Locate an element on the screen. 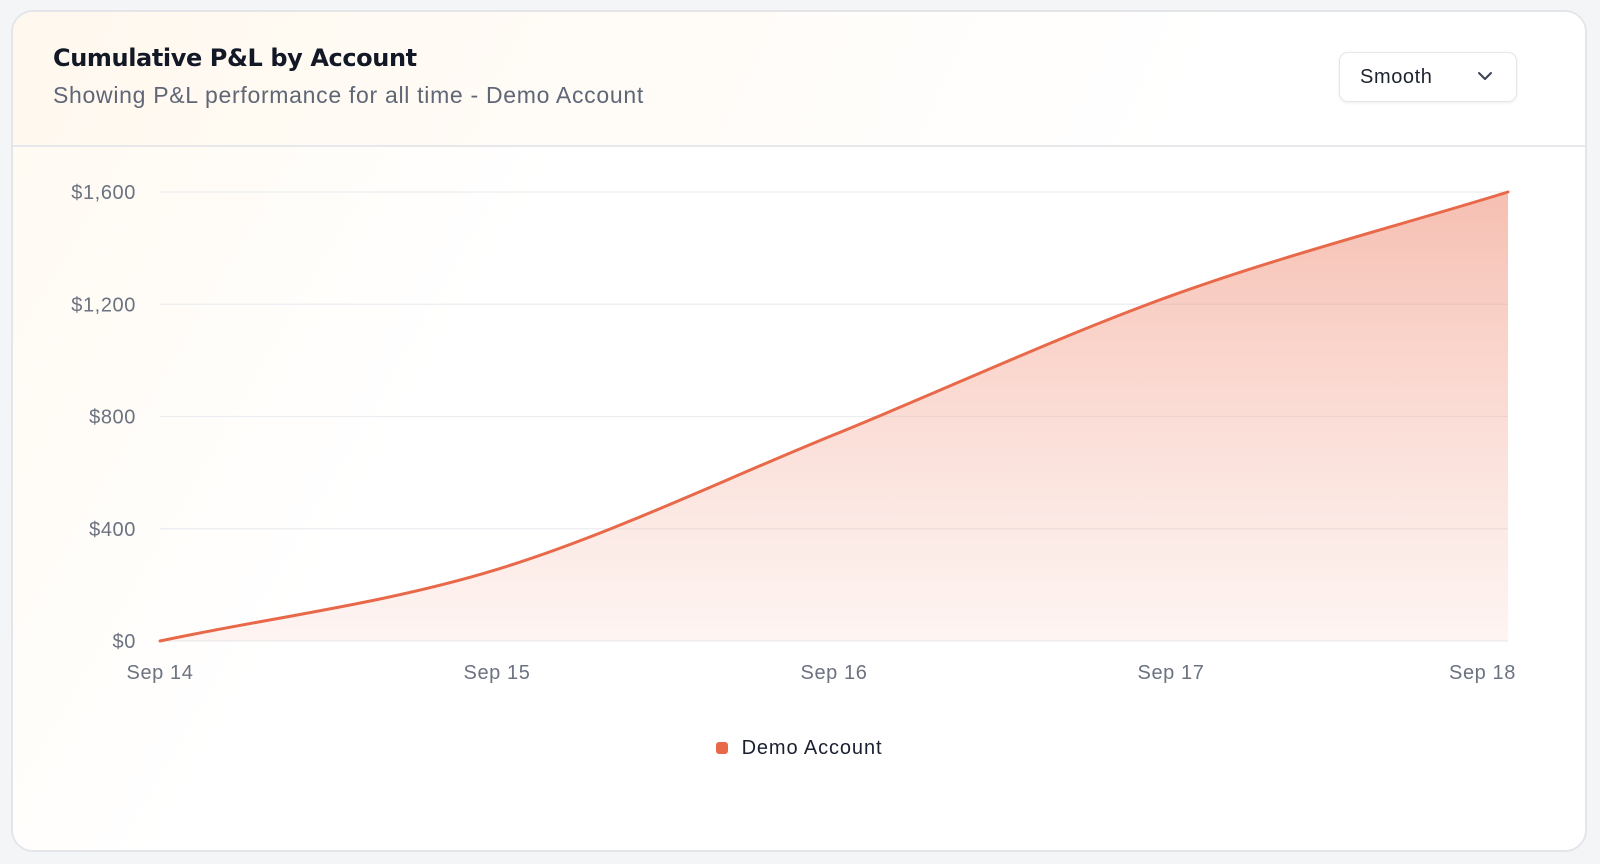 The height and width of the screenshot is (864, 1600). legend-swatch is located at coordinates (721, 748).